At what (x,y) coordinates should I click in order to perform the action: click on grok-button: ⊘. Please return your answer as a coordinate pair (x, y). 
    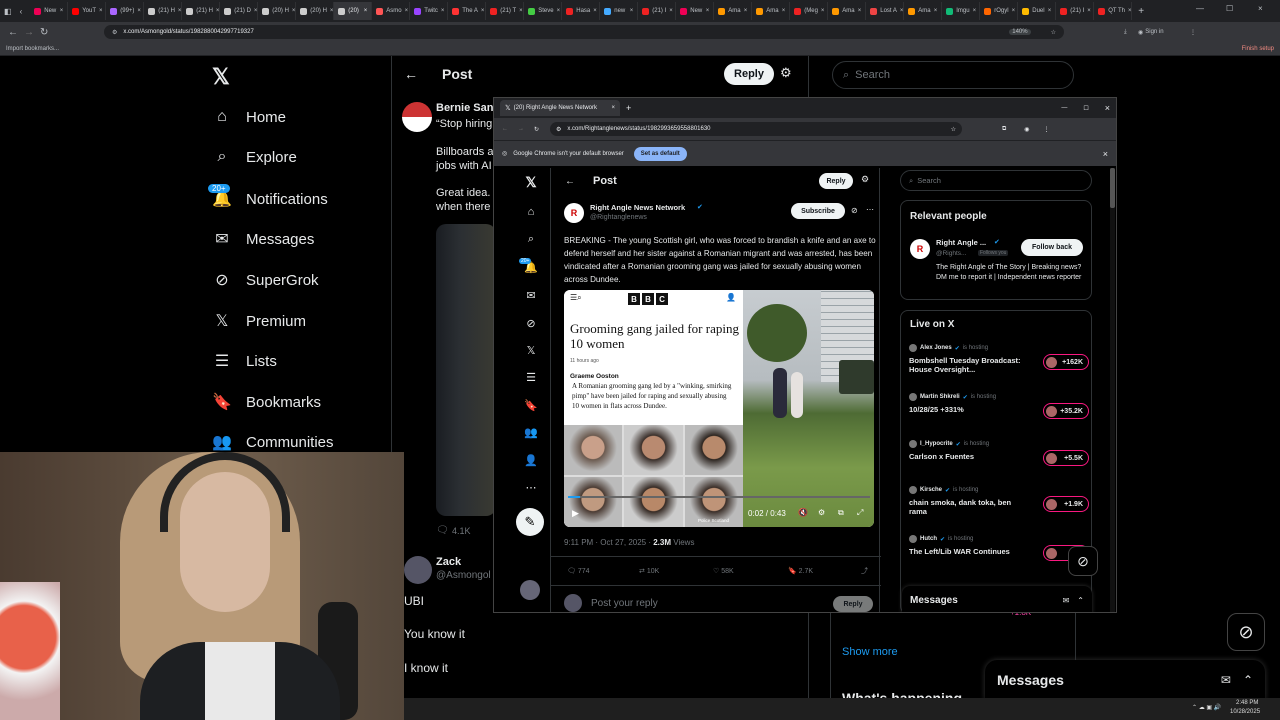
    Looking at the image, I should click on (1246, 632).